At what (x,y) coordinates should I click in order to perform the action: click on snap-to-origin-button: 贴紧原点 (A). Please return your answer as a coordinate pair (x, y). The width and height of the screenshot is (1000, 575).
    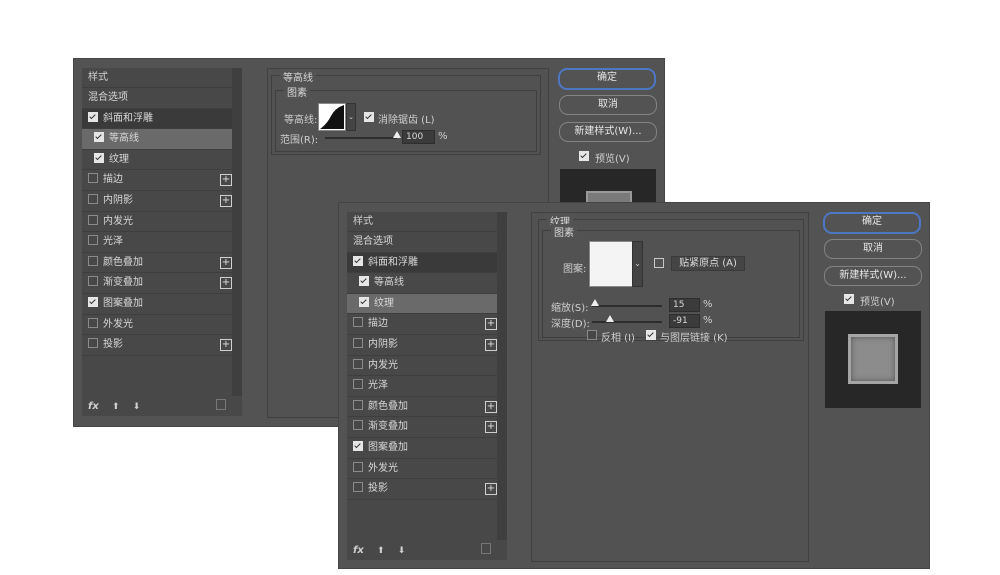
    Looking at the image, I should click on (708, 263).